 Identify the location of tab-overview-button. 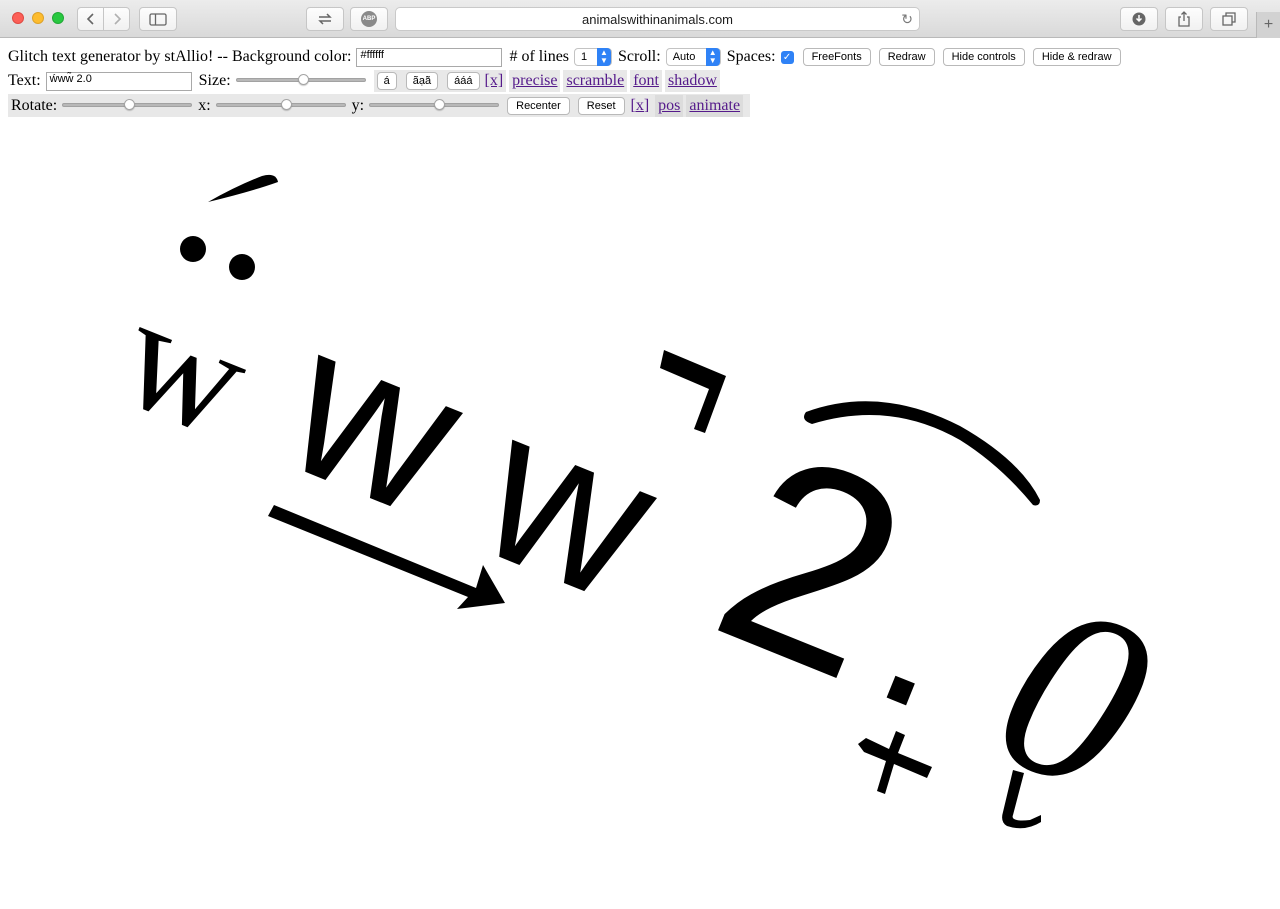
(1229, 19).